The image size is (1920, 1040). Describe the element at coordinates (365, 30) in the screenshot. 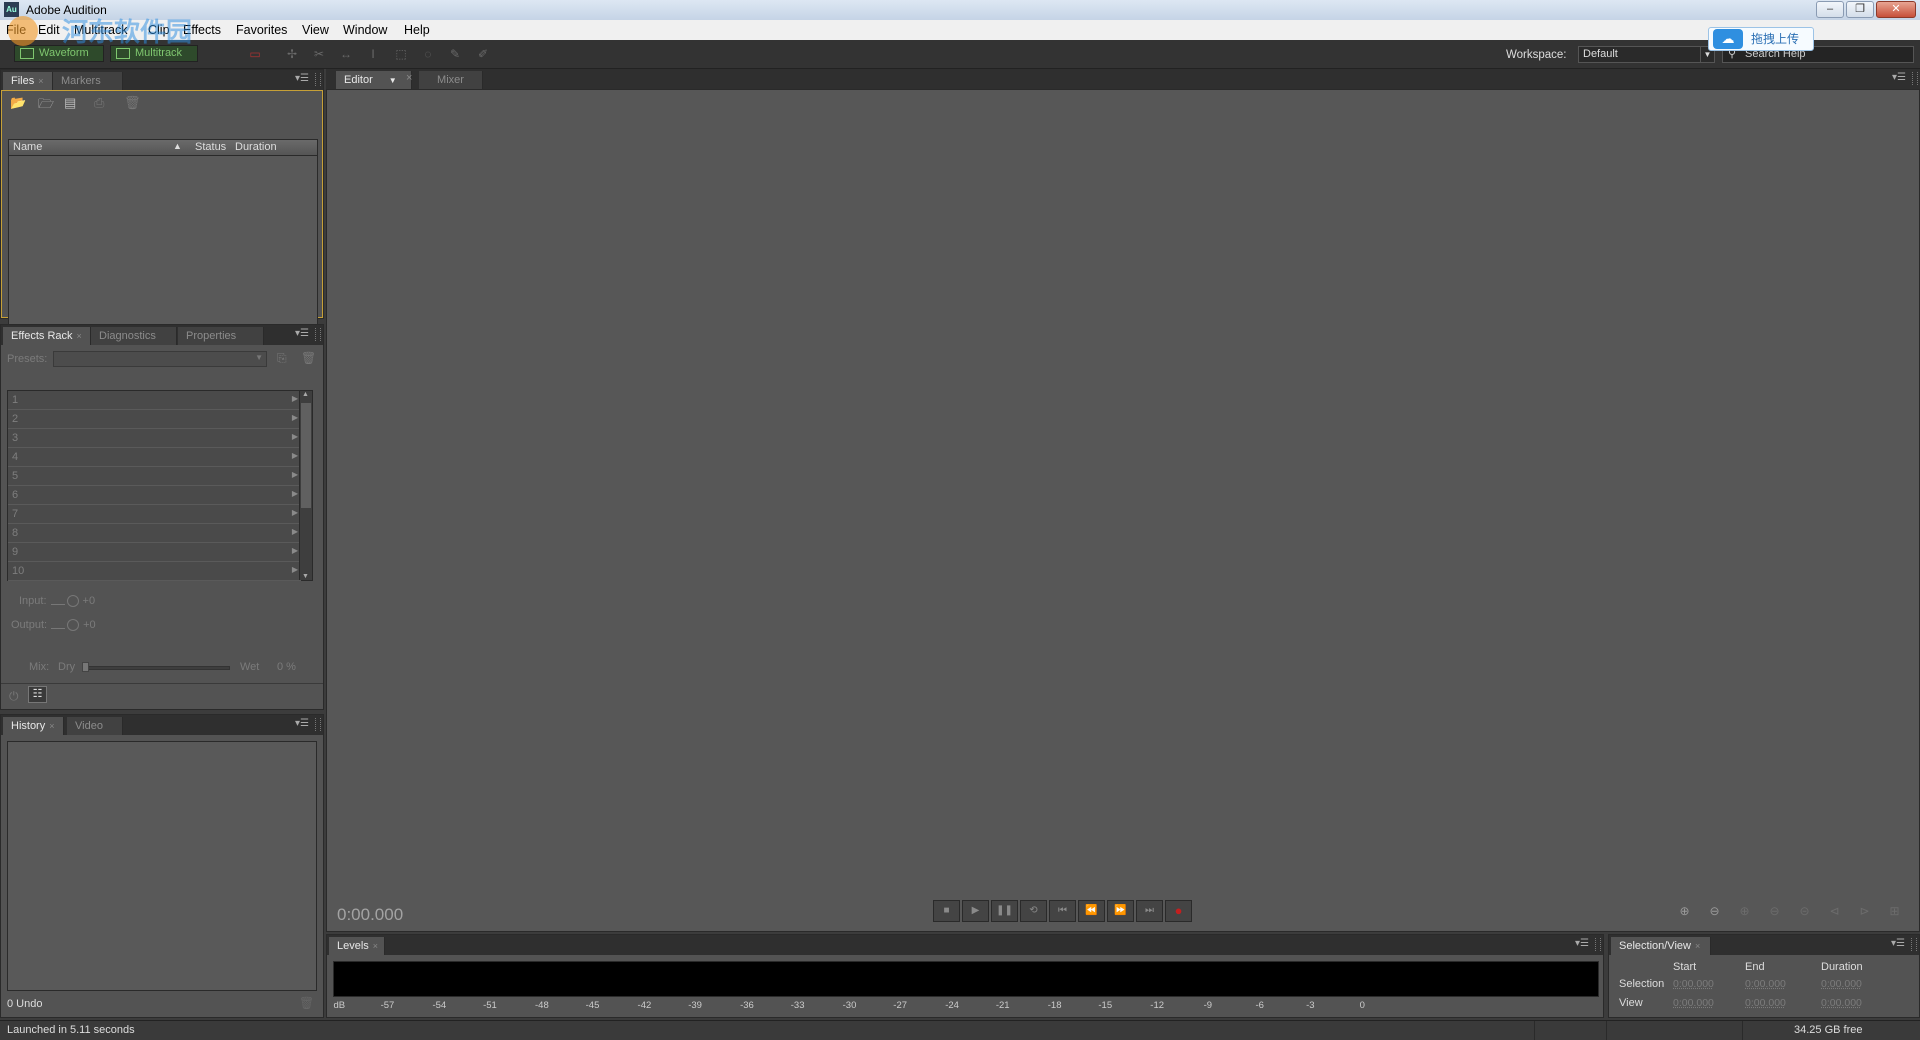

I see `menu-window: Window` at that location.